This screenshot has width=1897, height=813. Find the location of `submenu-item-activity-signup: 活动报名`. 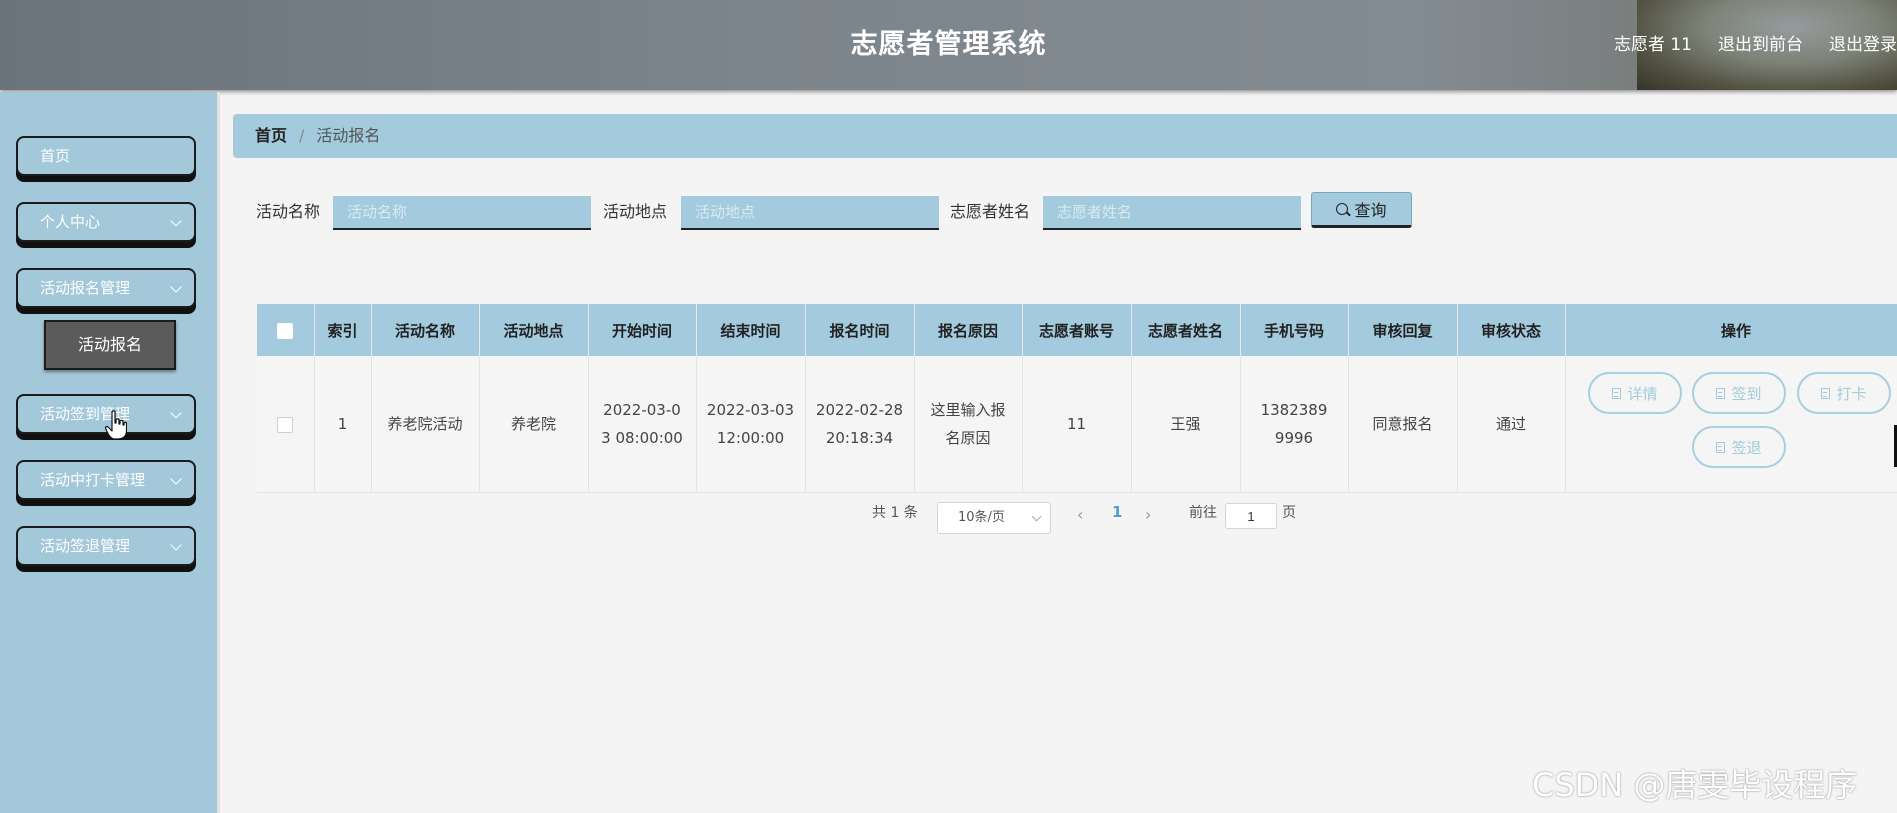

submenu-item-activity-signup: 活动报名 is located at coordinates (110, 345).